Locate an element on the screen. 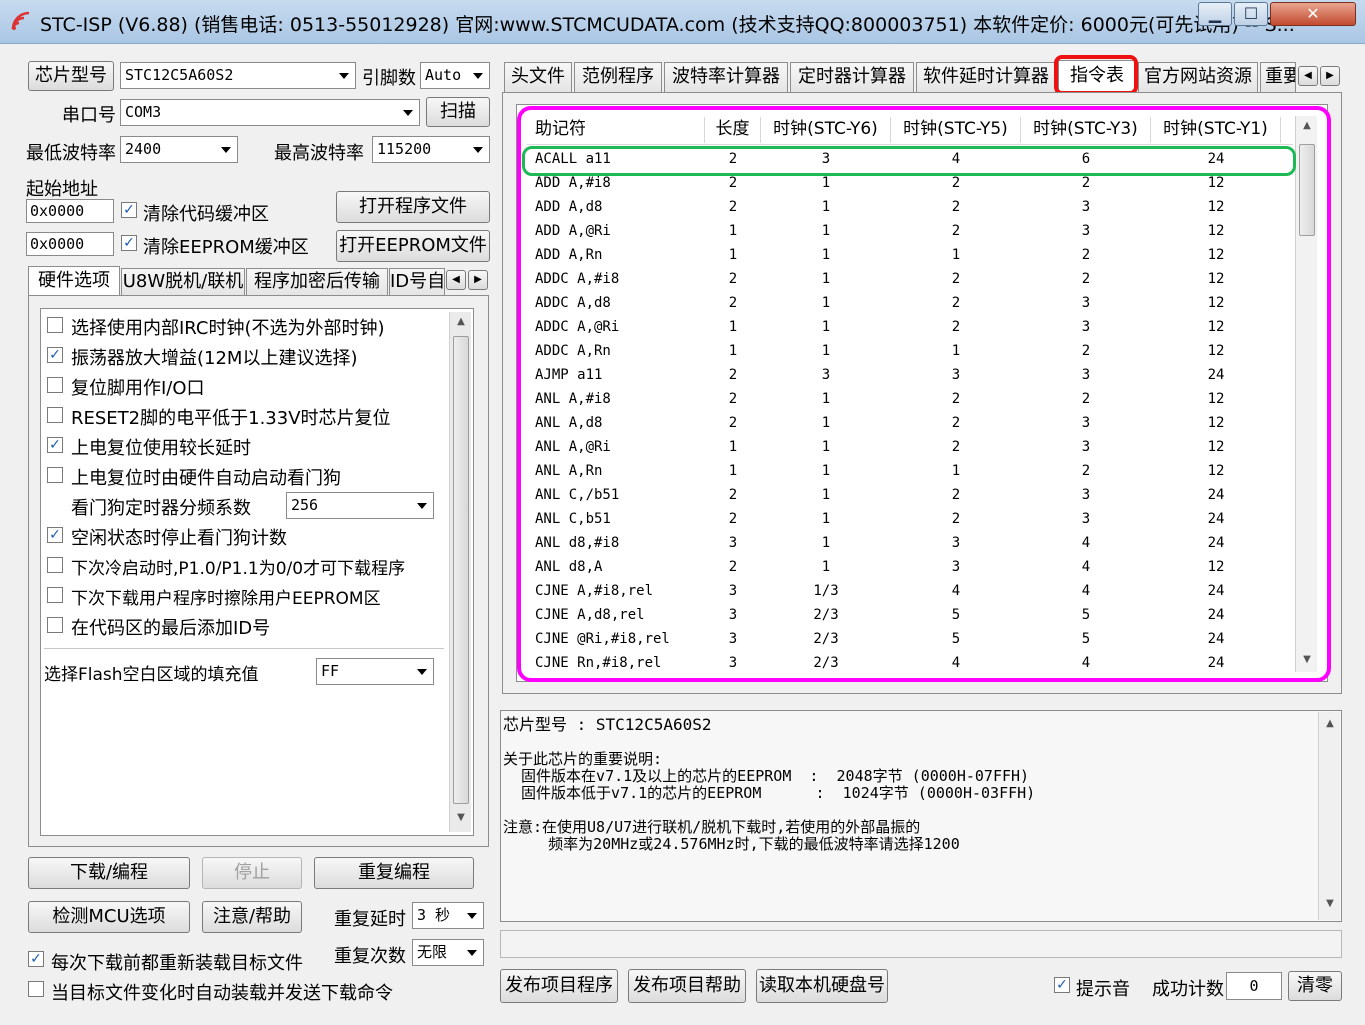 This screenshot has width=1365, height=1025. tab-timer-calculator: 定时器计算器 is located at coordinates (852, 77).